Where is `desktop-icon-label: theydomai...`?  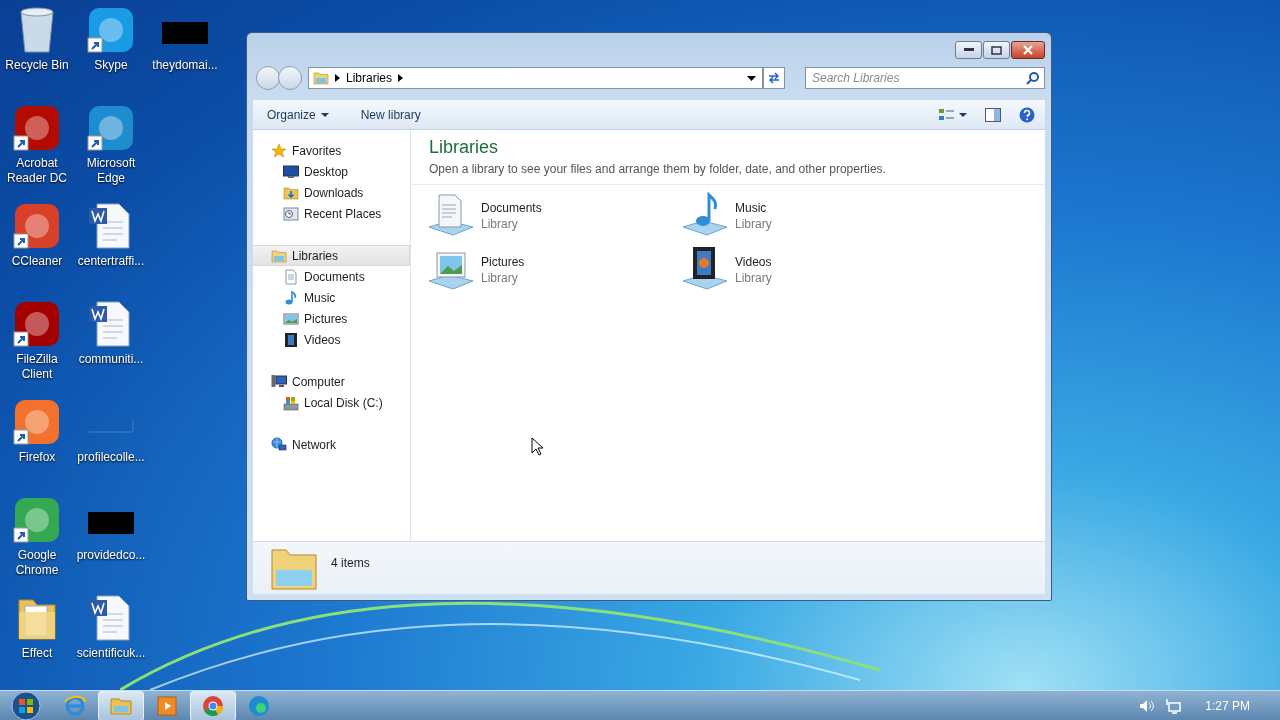 desktop-icon-label: theydomai... is located at coordinates (185, 65).